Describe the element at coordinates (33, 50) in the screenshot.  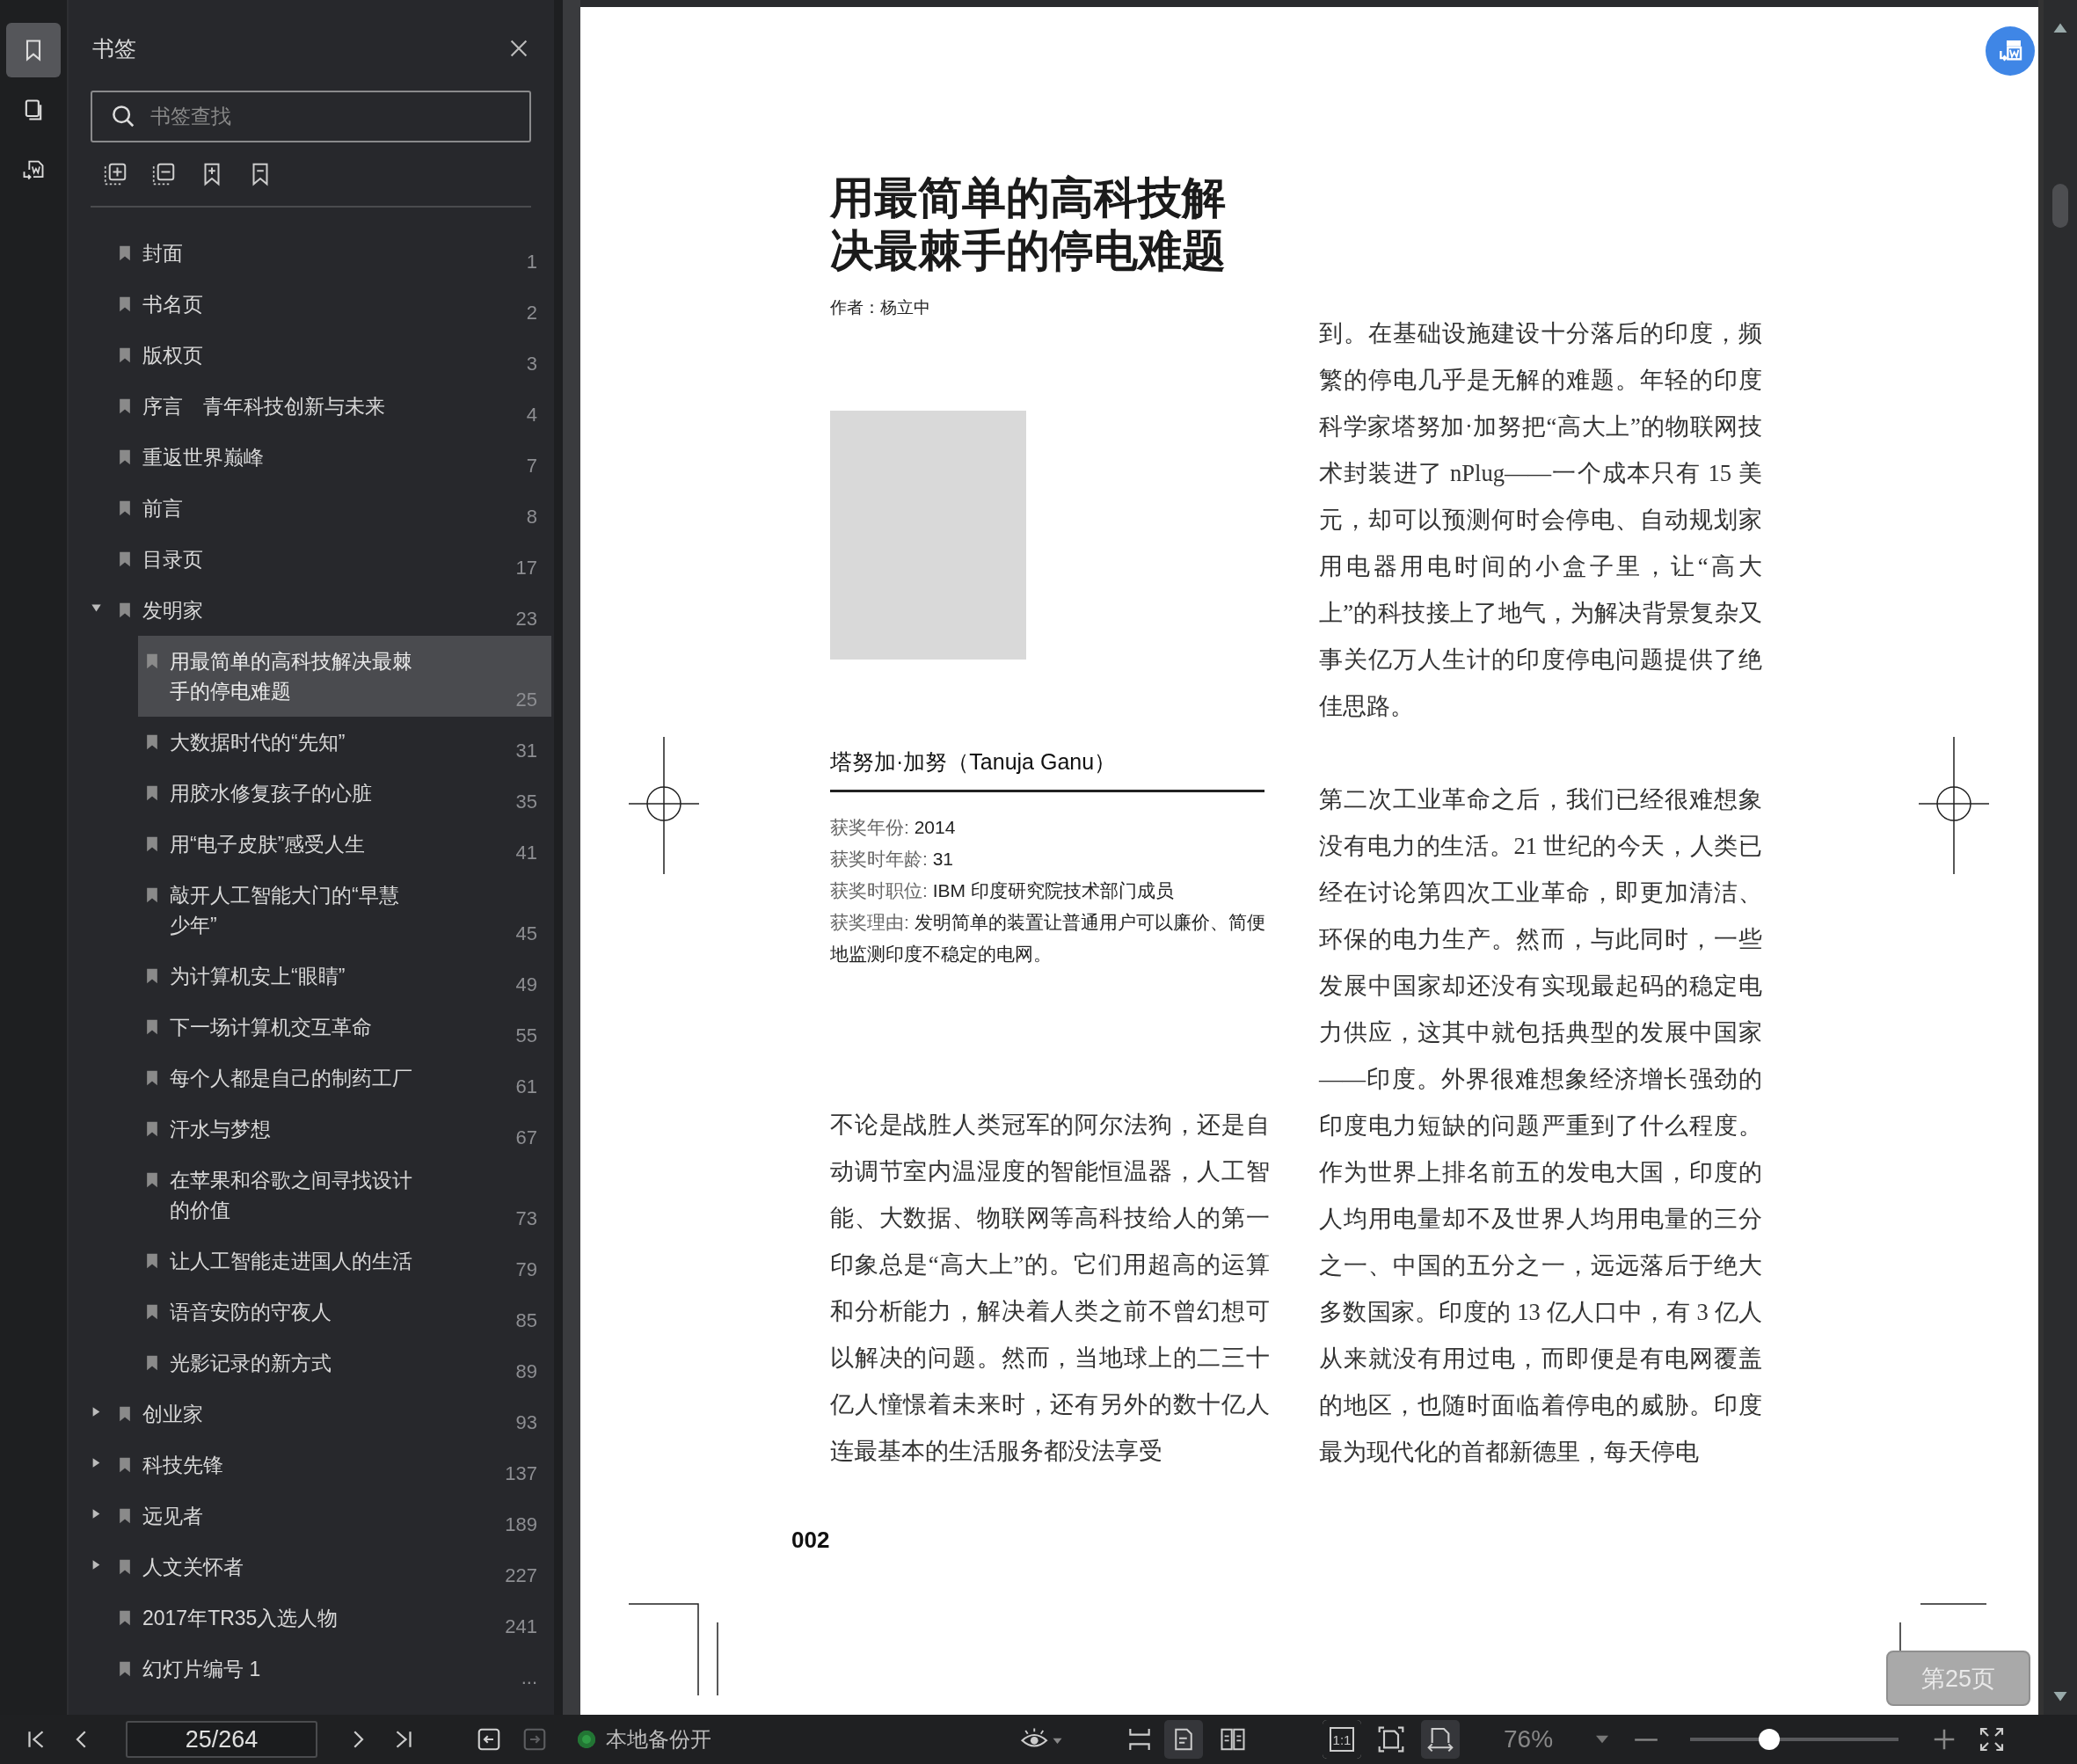
I see `bookmarks-tab` at that location.